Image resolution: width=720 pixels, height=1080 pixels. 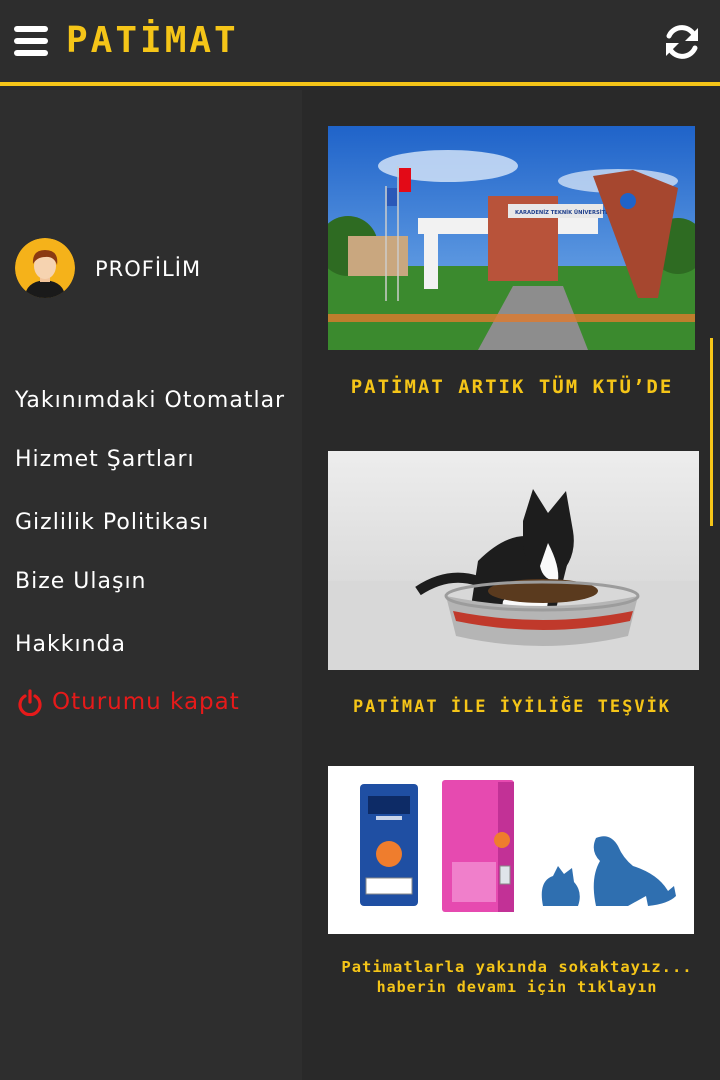 What do you see at coordinates (146, 702) in the screenshot?
I see `logout-label: Oturumu kapat` at bounding box center [146, 702].